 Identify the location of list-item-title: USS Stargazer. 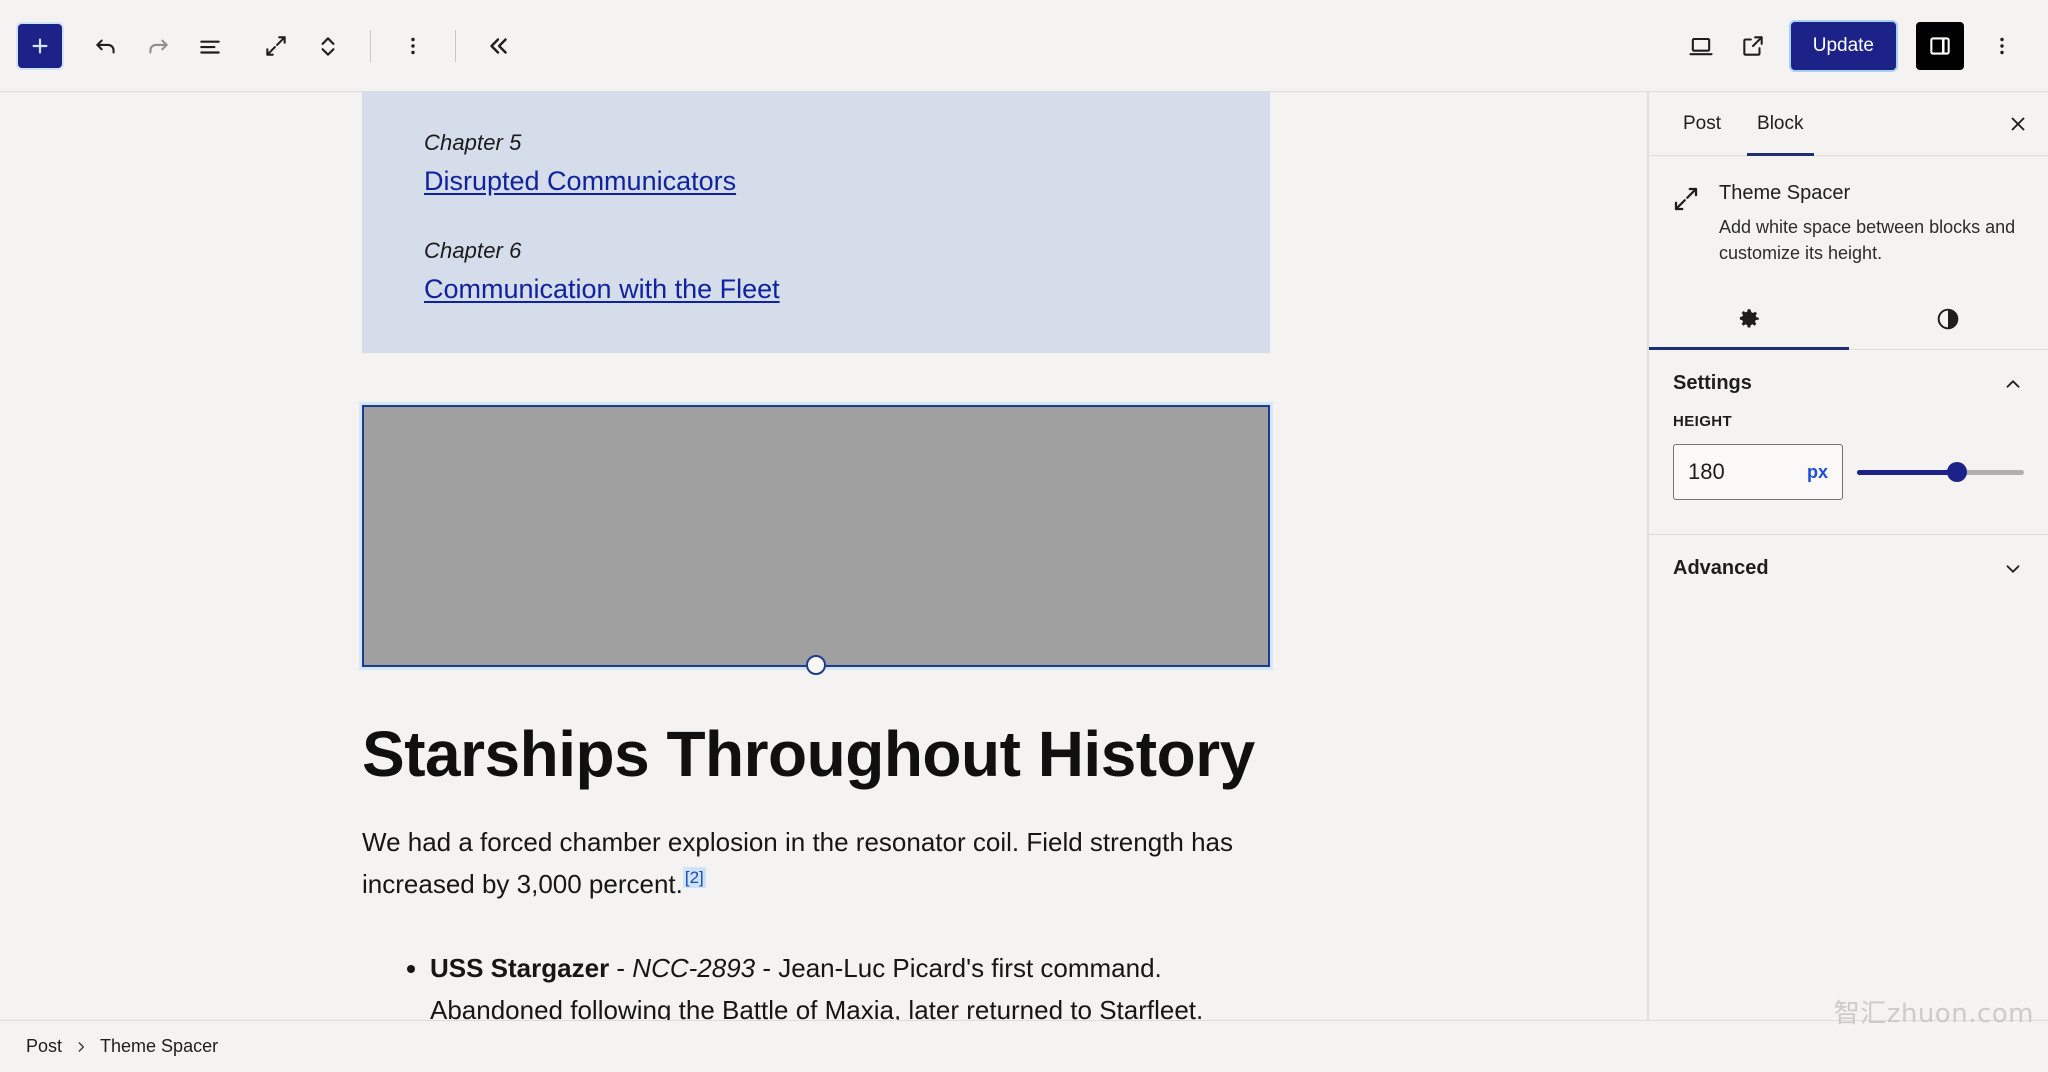
(520, 967).